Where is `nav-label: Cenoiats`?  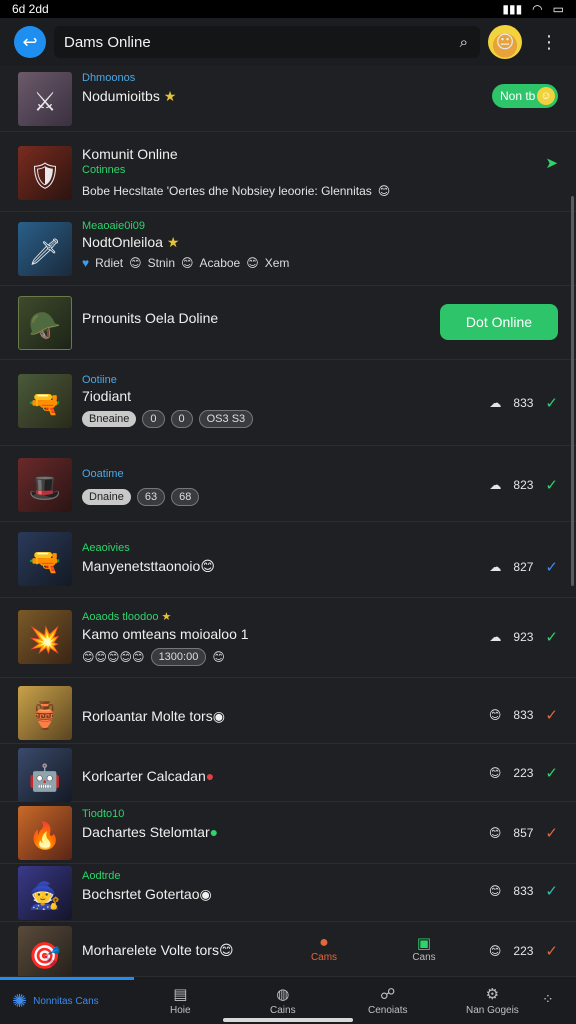
nav-label: Cenoiats is located at coordinates (388, 1010).